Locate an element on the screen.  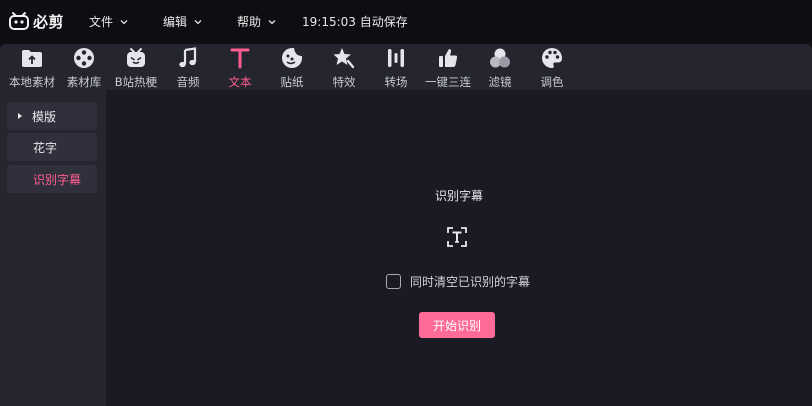
transition-bars-icon is located at coordinates (396, 58).